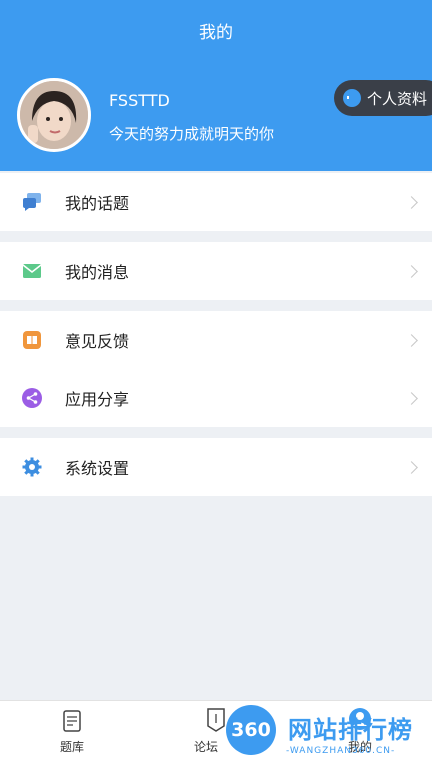 This screenshot has width=432, height=768. What do you see at coordinates (251, 730) in the screenshot?
I see `watermark-badge: 360` at bounding box center [251, 730].